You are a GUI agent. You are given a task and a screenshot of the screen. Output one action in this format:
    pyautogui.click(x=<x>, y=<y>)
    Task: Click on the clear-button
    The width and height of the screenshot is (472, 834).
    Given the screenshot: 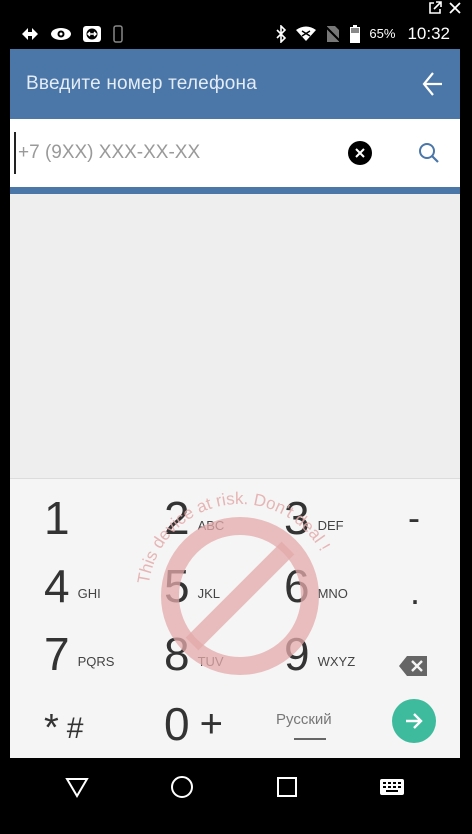 What is the action you would take?
    pyautogui.click(x=360, y=153)
    